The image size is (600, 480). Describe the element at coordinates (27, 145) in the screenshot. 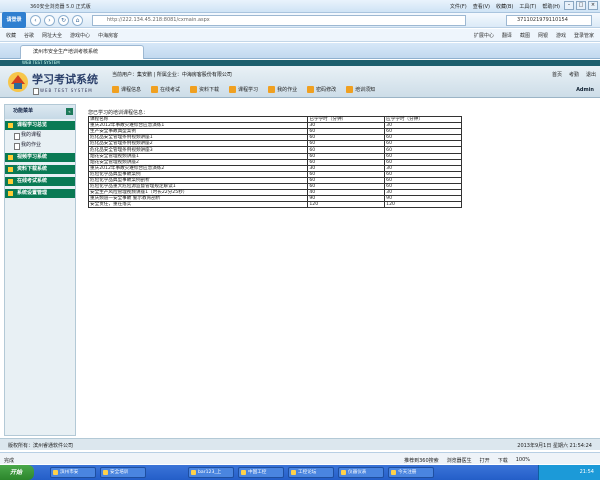

I see `sidebar-item-my-homework: 我的作业` at that location.